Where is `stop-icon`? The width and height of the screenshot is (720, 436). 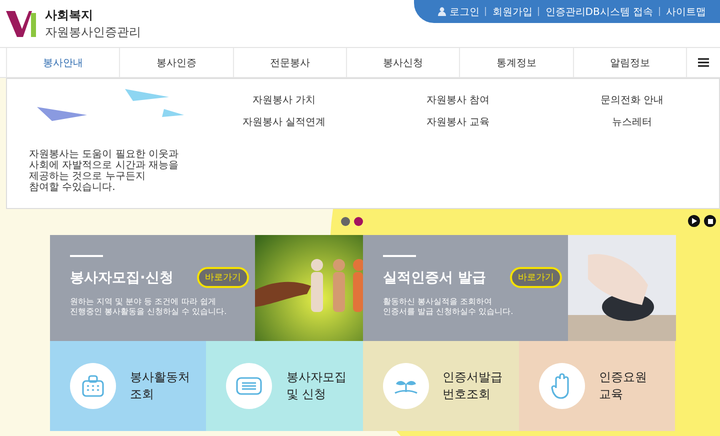
stop-icon is located at coordinates (710, 221).